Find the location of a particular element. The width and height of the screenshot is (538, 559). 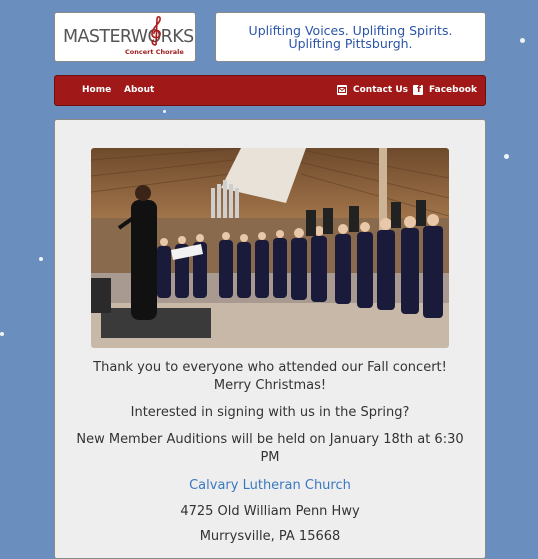

logo-text: MASTERWORKS is located at coordinates (128, 37).